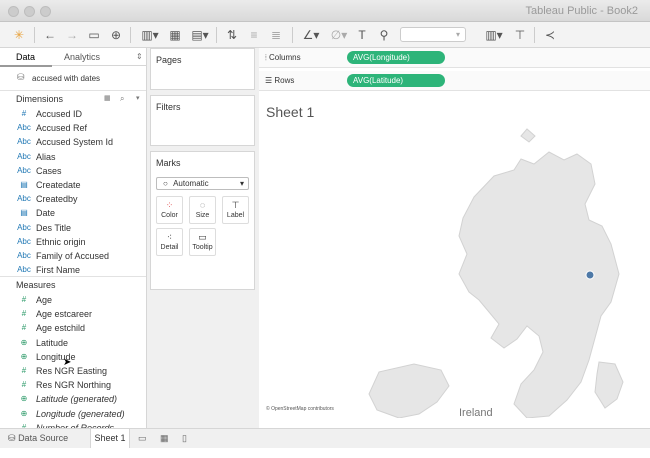 The width and height of the screenshot is (650, 458). Describe the element at coordinates (235, 205) in the screenshot. I see `label-icon: ⊤` at that location.